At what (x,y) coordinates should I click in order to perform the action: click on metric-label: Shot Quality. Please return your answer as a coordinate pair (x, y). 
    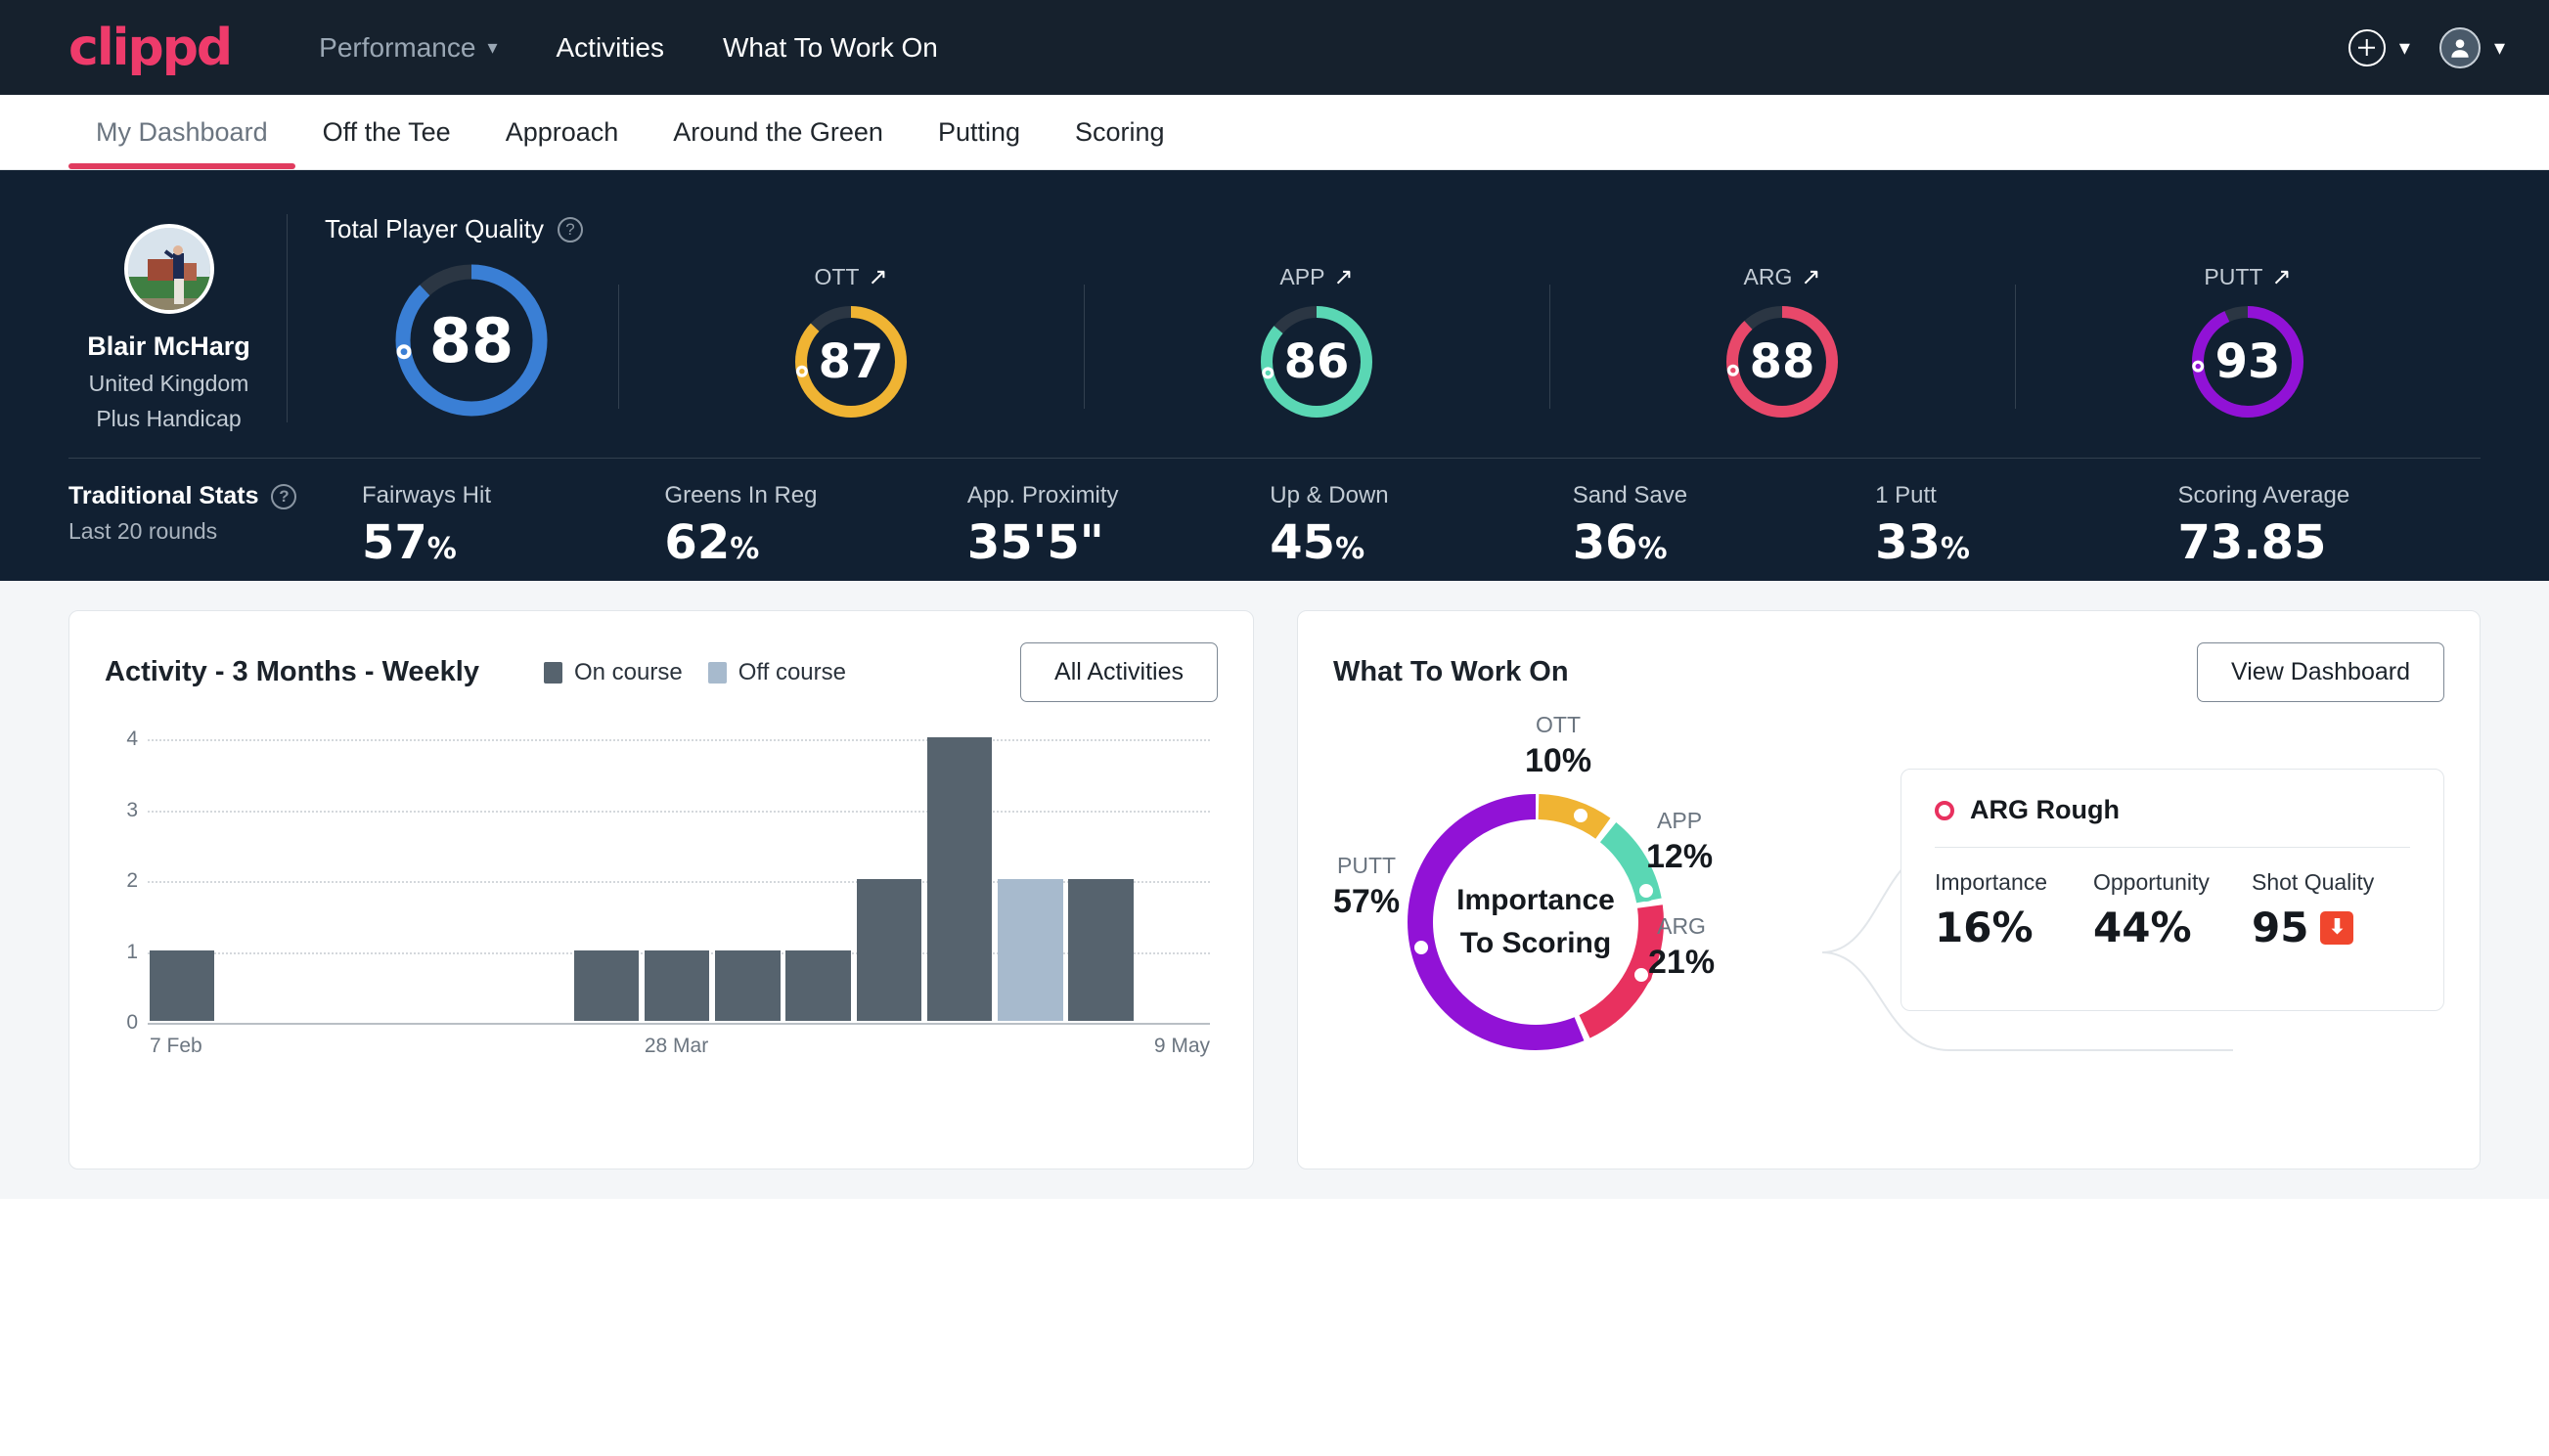
    Looking at the image, I should click on (2314, 882).